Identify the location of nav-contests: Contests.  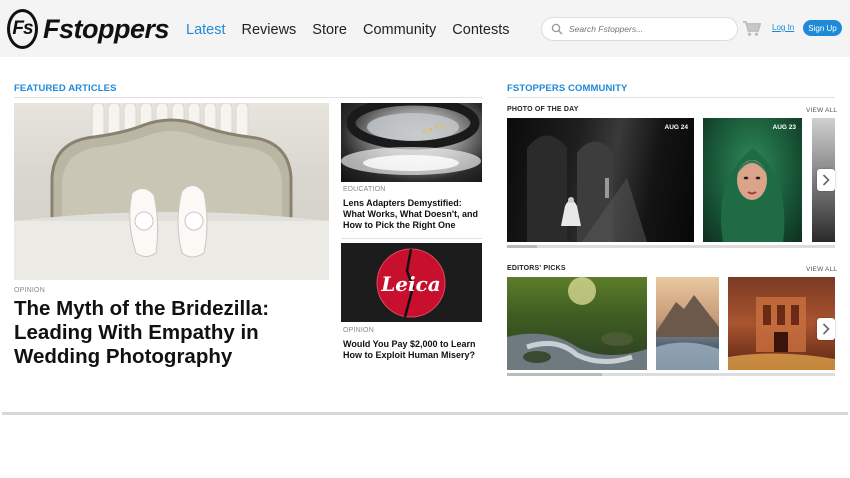
(480, 30).